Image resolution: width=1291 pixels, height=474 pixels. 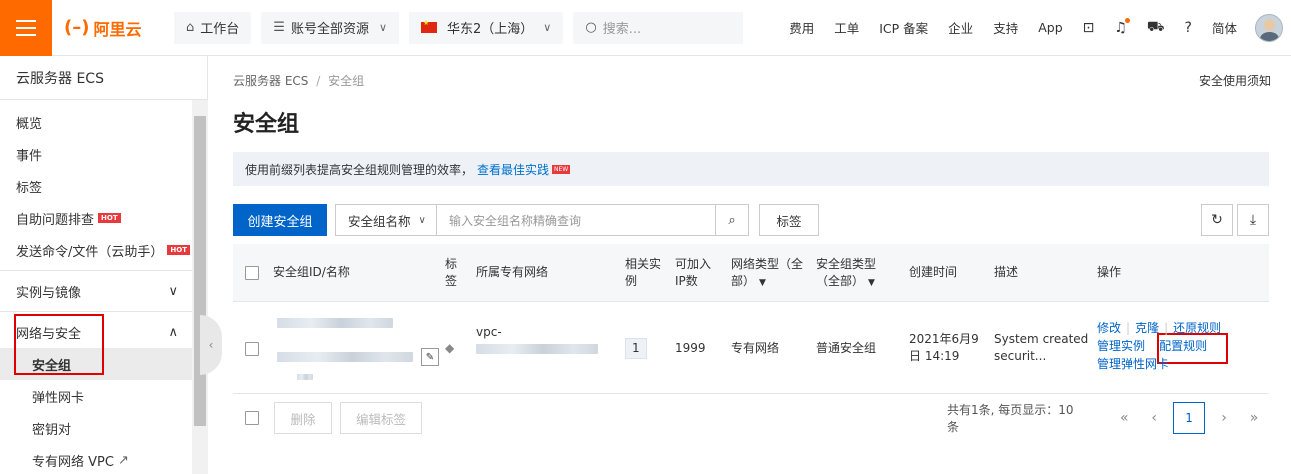 What do you see at coordinates (486, 27) in the screenshot?
I see `region-dropdown: 华东2（上海） ∨` at bounding box center [486, 27].